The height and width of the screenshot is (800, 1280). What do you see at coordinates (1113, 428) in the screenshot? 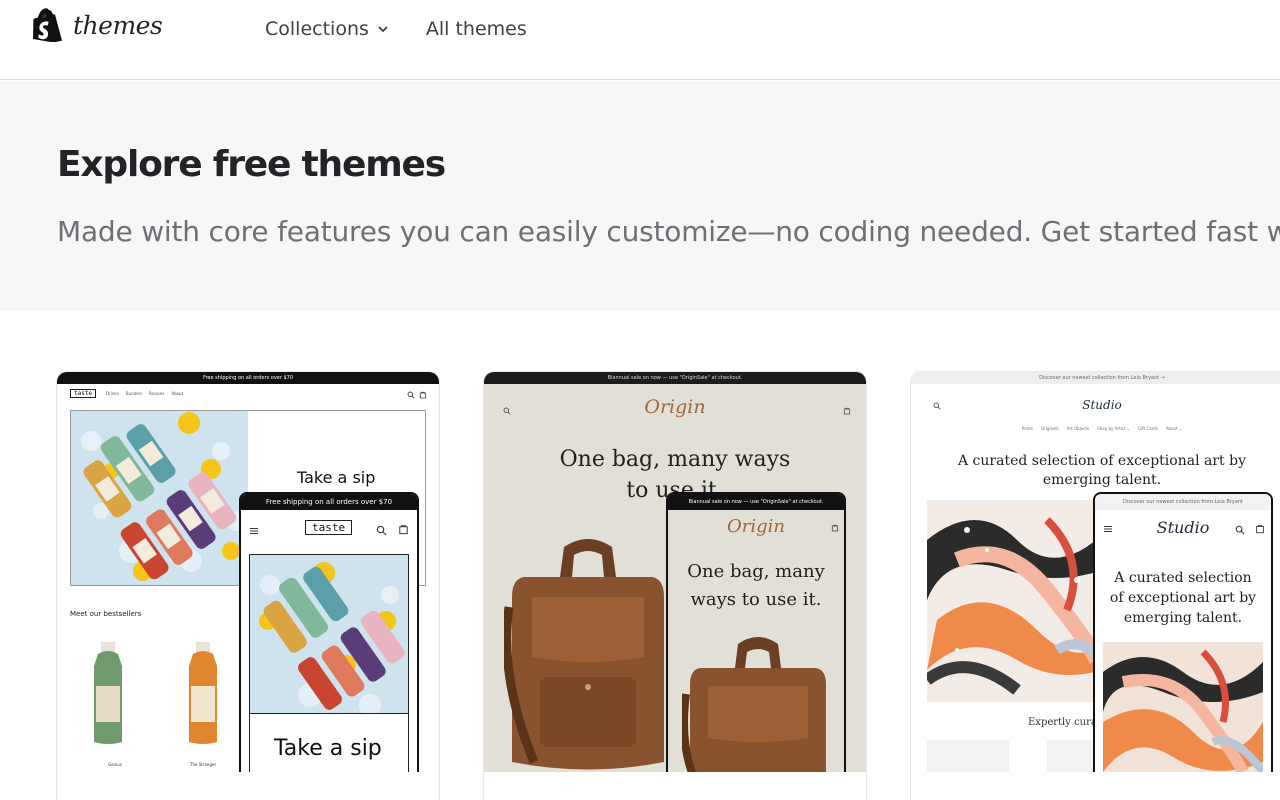
I see `nav-link: Shop by Artist ⌄` at bounding box center [1113, 428].